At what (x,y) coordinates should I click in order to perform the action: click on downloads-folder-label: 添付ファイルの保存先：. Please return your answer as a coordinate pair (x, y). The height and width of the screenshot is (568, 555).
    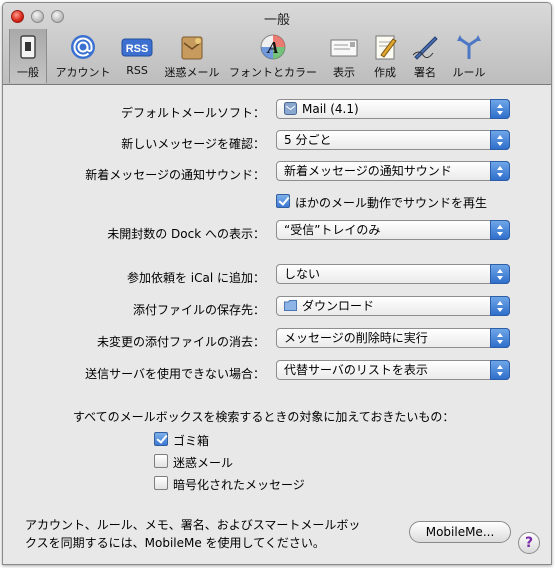
    Looking at the image, I should click on (198, 310).